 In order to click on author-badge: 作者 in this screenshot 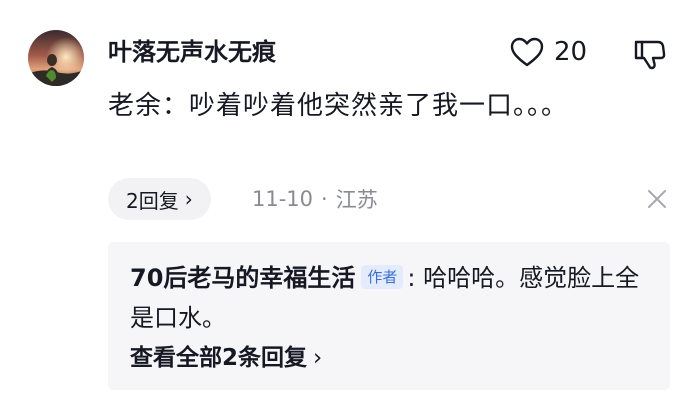, I will do `click(382, 277)`.